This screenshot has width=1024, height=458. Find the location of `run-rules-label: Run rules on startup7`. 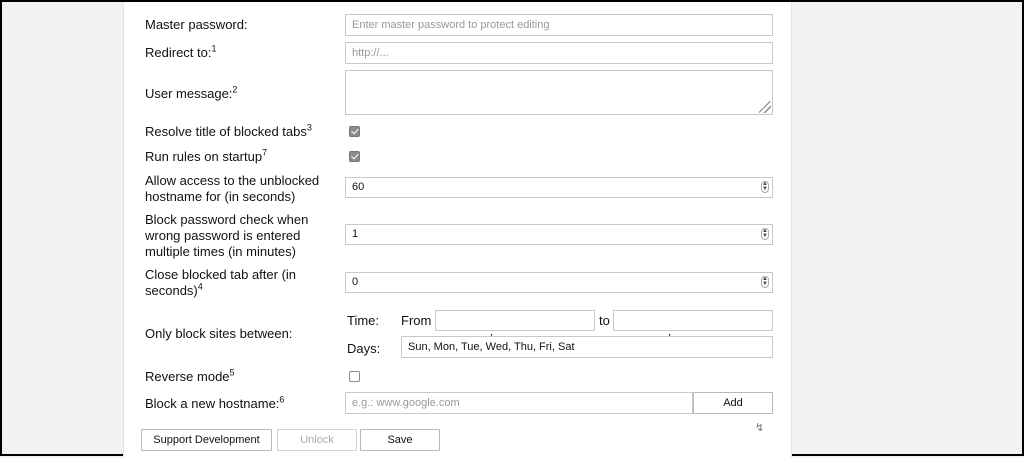

run-rules-label: Run rules on startup7 is located at coordinates (206, 155).